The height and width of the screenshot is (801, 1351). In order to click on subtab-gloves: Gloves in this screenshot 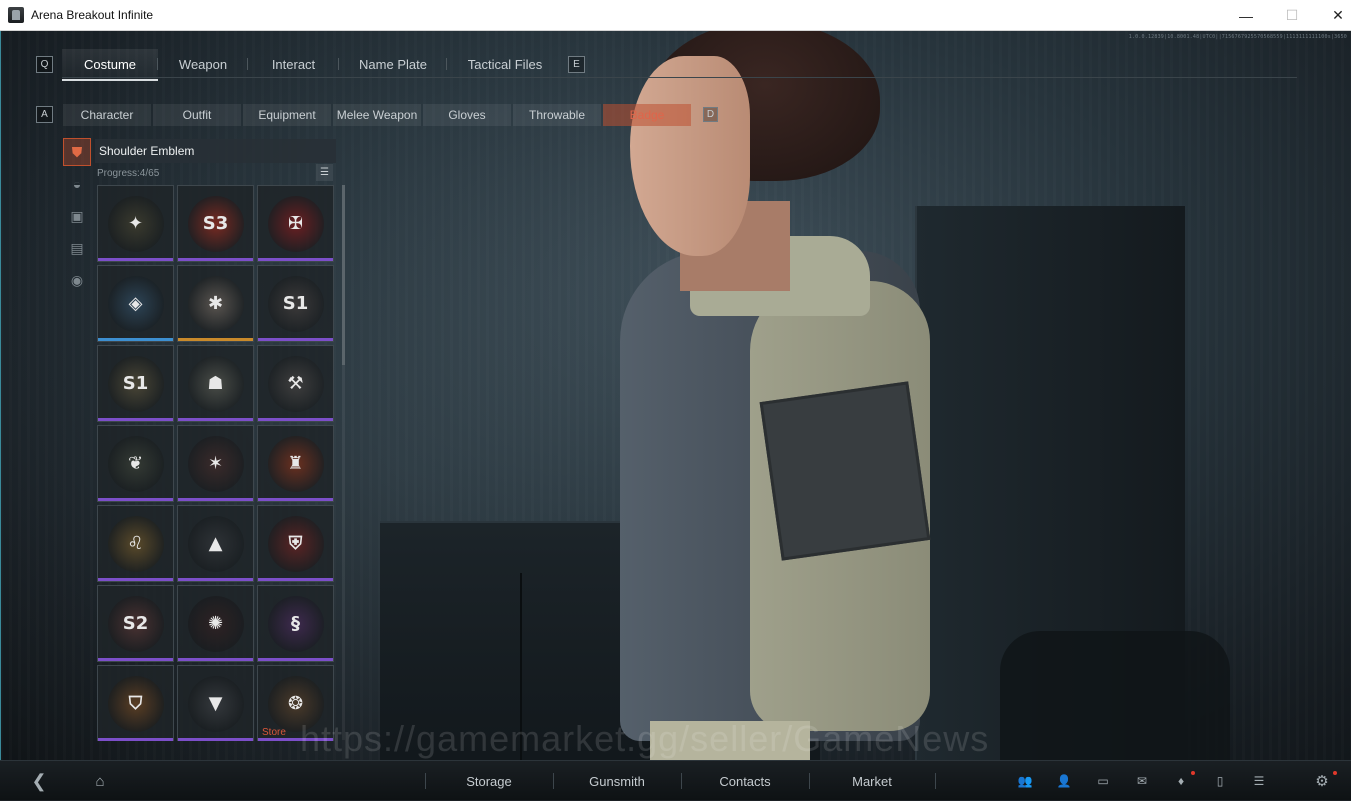, I will do `click(467, 114)`.